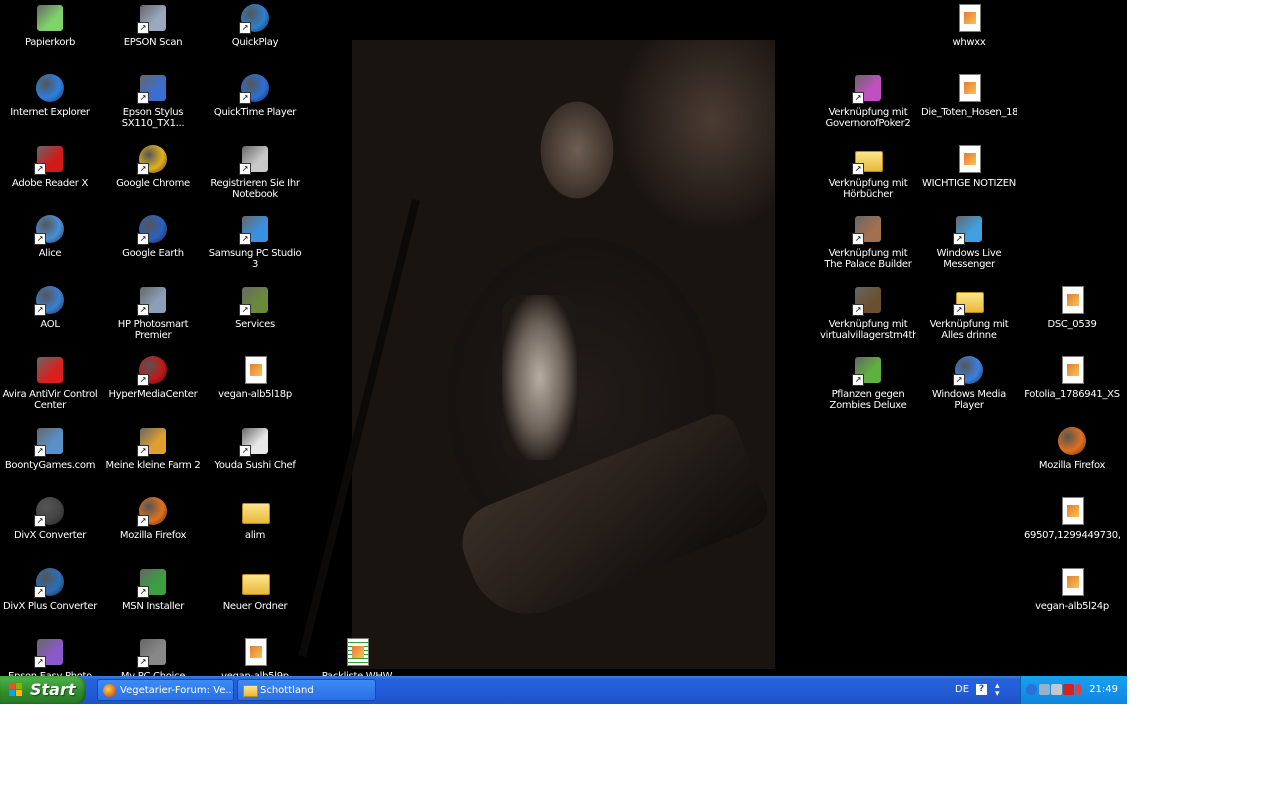 This screenshot has height=800, width=1280. I want to click on desktop-icon: ↗ BoontyGames.com, so click(50, 448).